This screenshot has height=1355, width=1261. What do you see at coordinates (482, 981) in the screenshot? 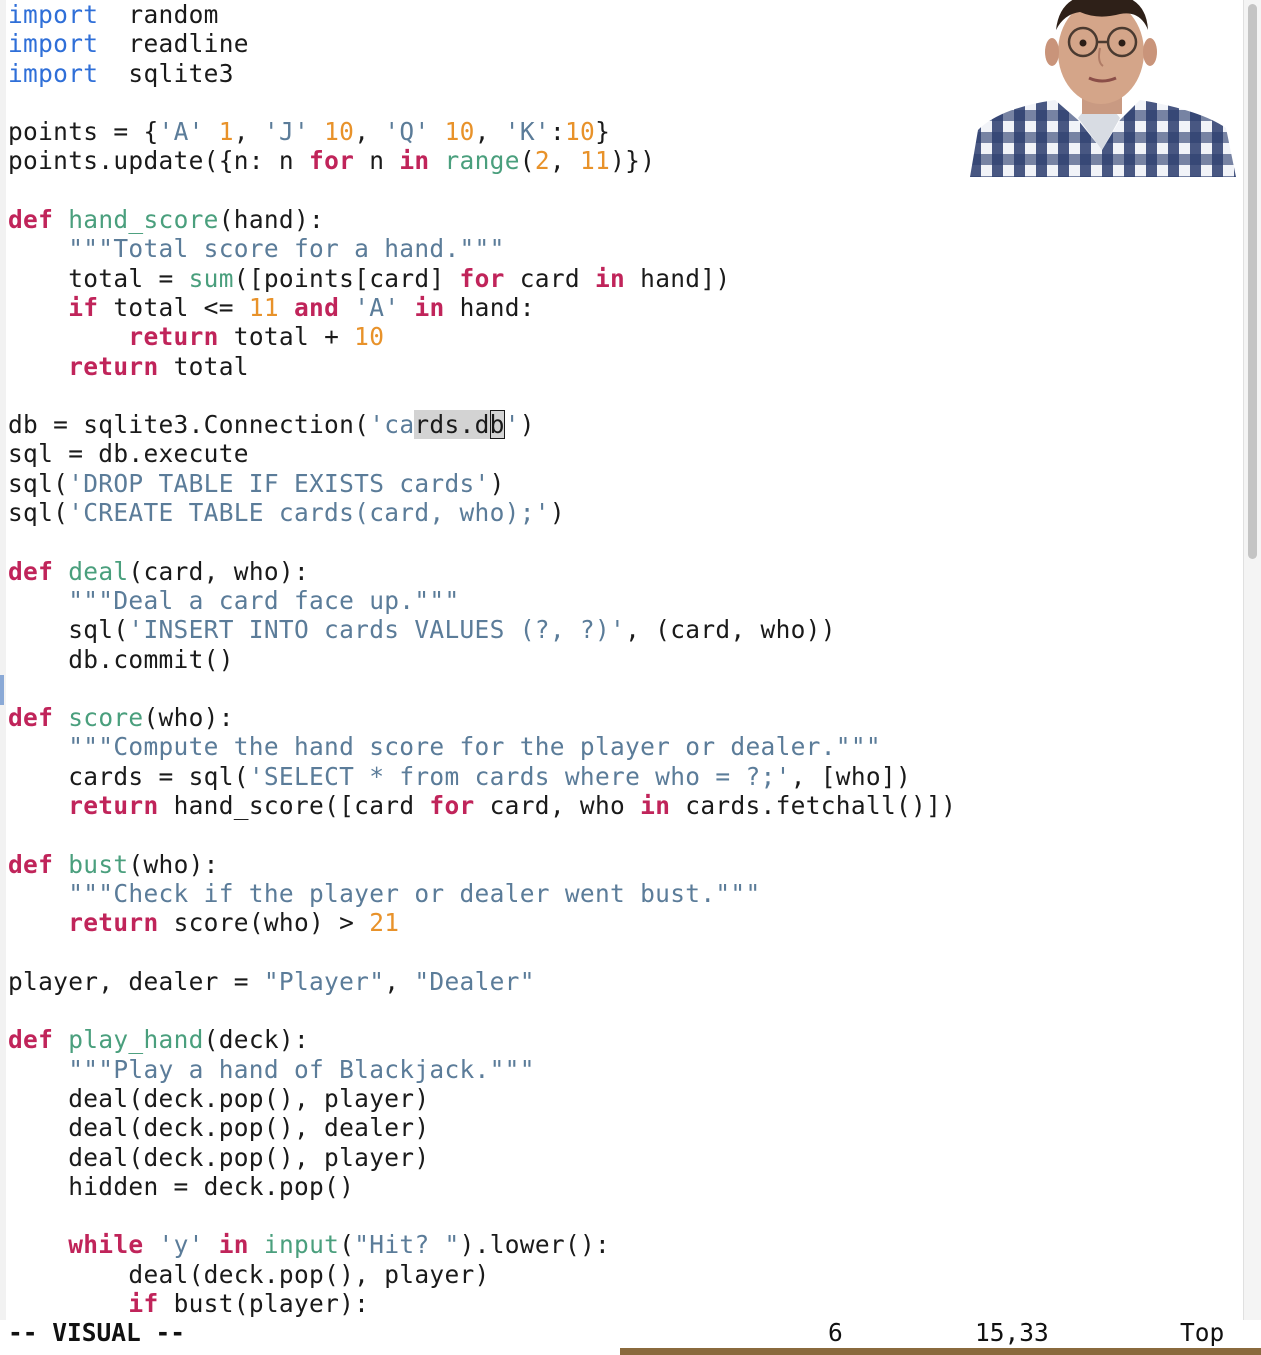
I see `code-line: player, dealer = "Player", "Dealer"` at bounding box center [482, 981].